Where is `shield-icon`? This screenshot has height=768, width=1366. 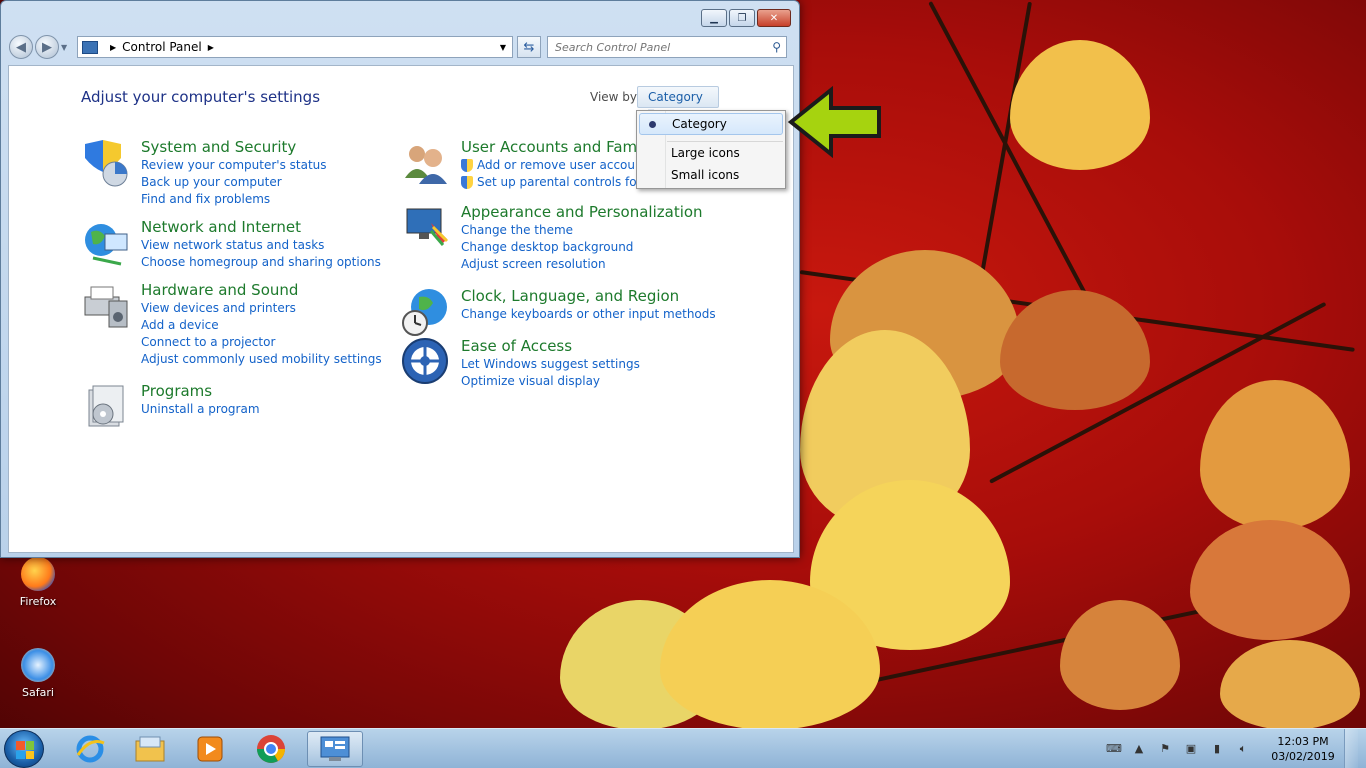
shield-icon is located at coordinates (106, 163).